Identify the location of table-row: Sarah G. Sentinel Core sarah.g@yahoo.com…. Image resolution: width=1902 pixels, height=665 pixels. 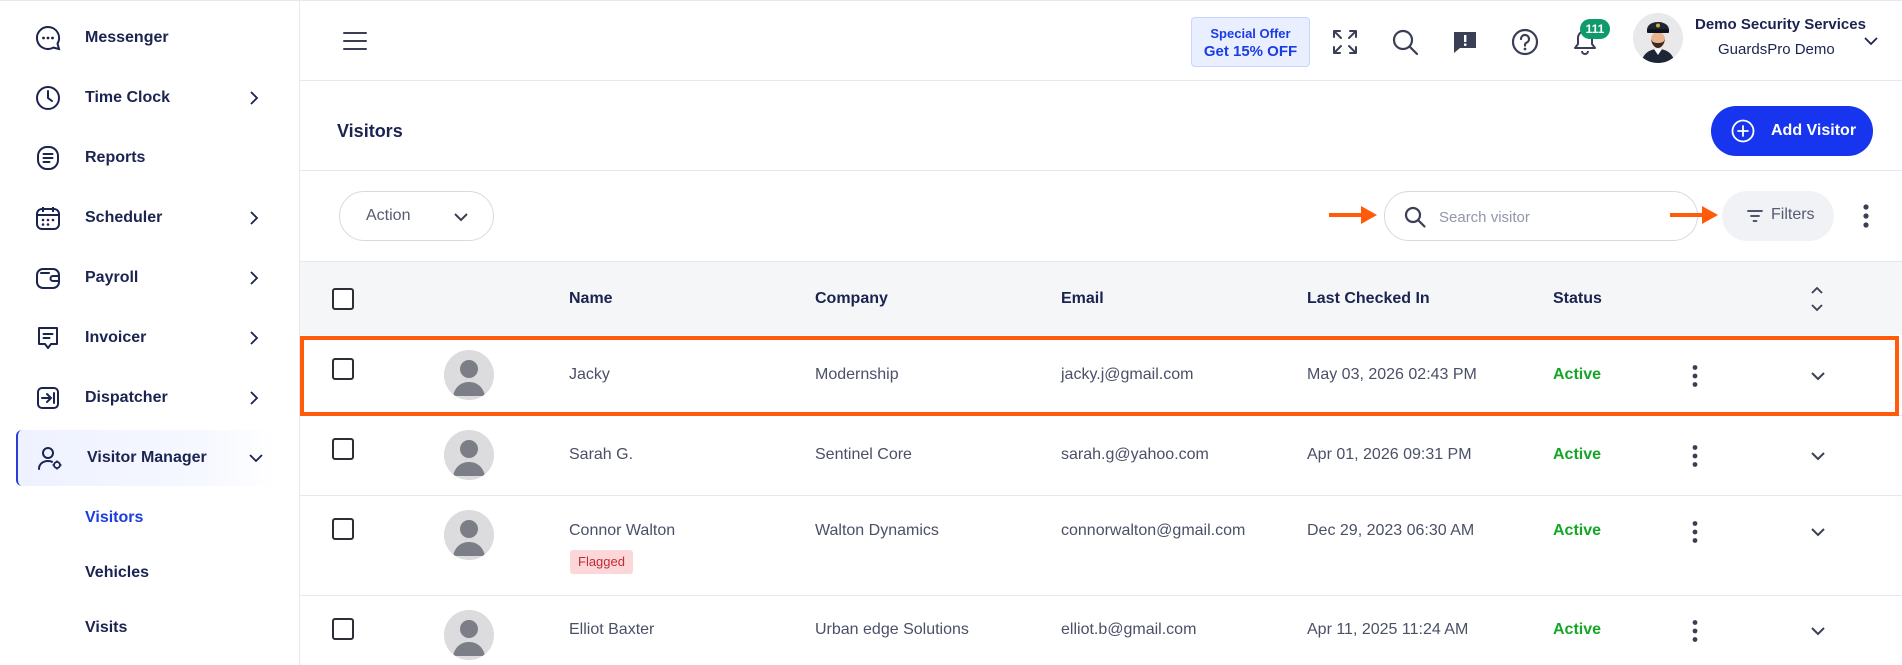
(1101, 456).